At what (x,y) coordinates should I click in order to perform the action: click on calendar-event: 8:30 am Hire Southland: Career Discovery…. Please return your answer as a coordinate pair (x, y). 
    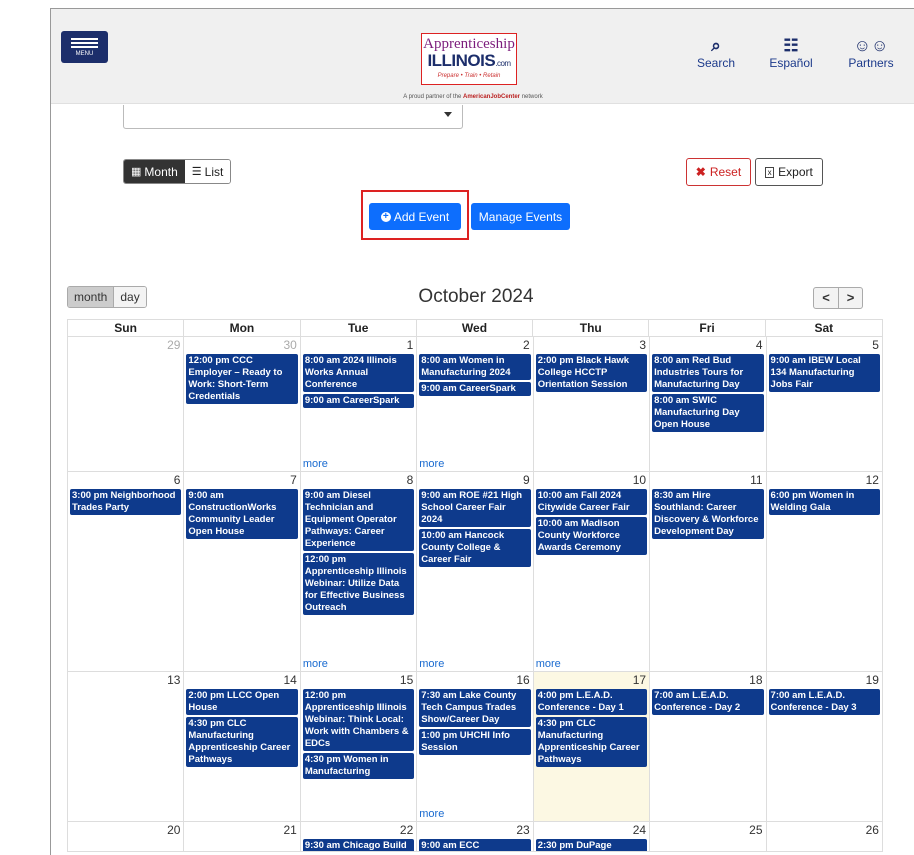
    Looking at the image, I should click on (708, 514).